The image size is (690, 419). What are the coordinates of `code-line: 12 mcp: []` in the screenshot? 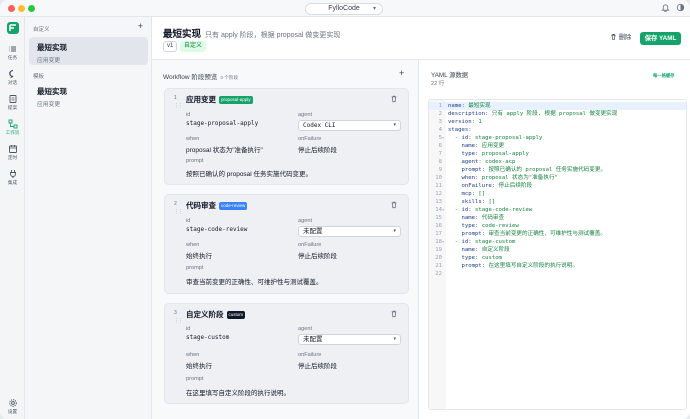 It's located at (460, 194).